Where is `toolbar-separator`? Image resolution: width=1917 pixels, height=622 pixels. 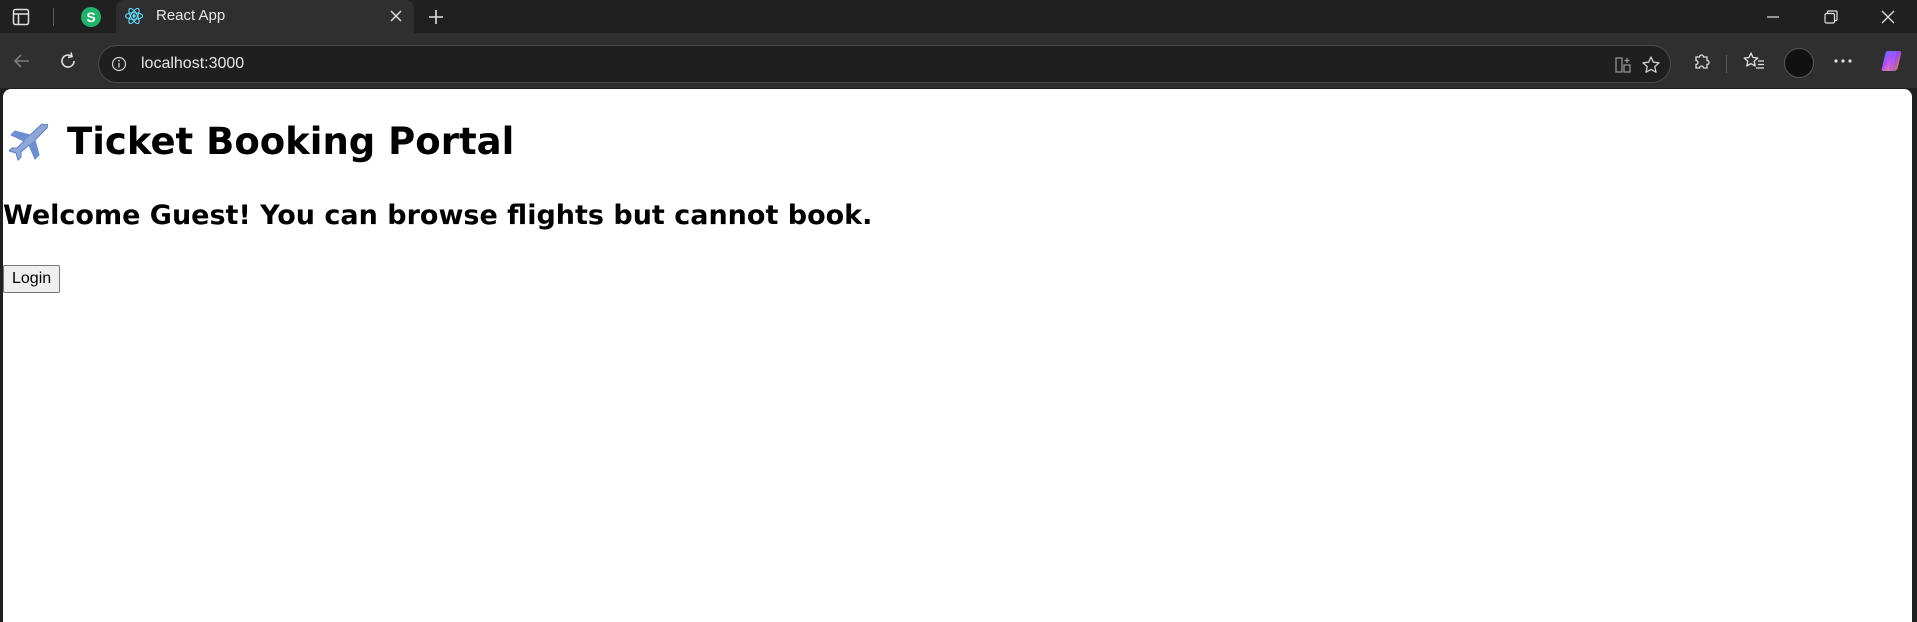
toolbar-separator is located at coordinates (1726, 64).